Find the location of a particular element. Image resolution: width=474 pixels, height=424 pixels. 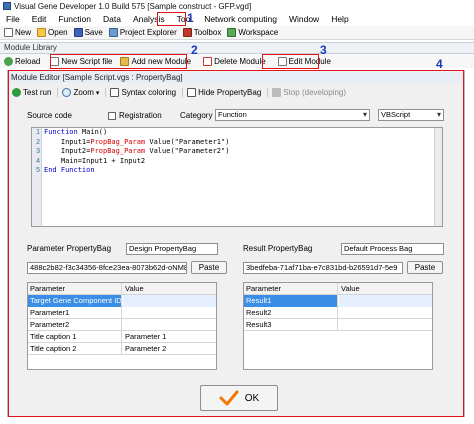

toolbox-icon is located at coordinates (187, 32).